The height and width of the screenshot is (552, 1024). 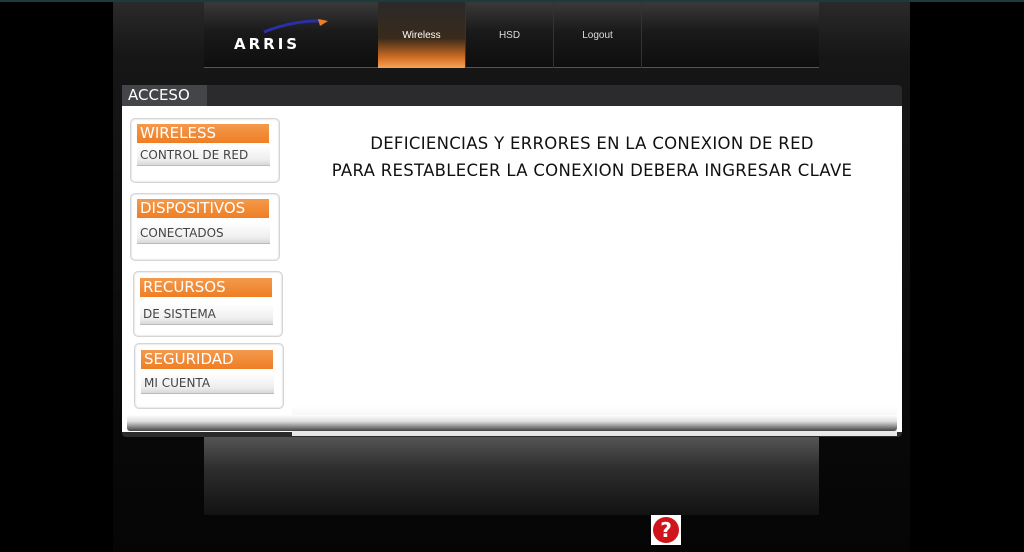 What do you see at coordinates (206, 287) in the screenshot?
I see `menu-title-recursos: RECURSOS` at bounding box center [206, 287].